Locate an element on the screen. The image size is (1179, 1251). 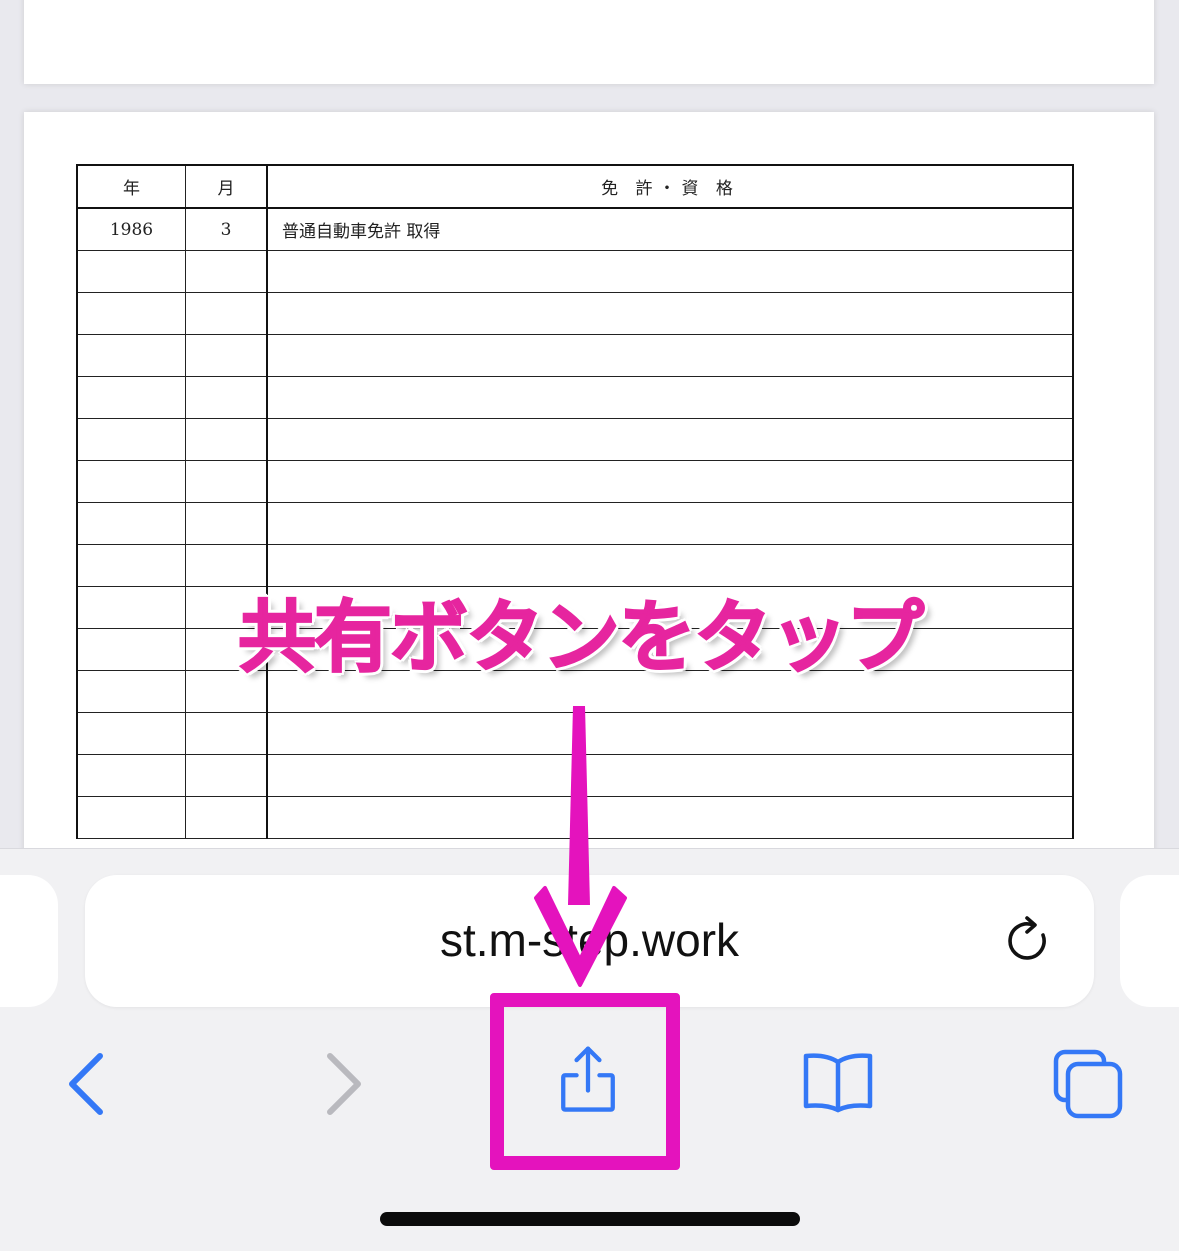
header-year: 年 is located at coordinates (131, 186).